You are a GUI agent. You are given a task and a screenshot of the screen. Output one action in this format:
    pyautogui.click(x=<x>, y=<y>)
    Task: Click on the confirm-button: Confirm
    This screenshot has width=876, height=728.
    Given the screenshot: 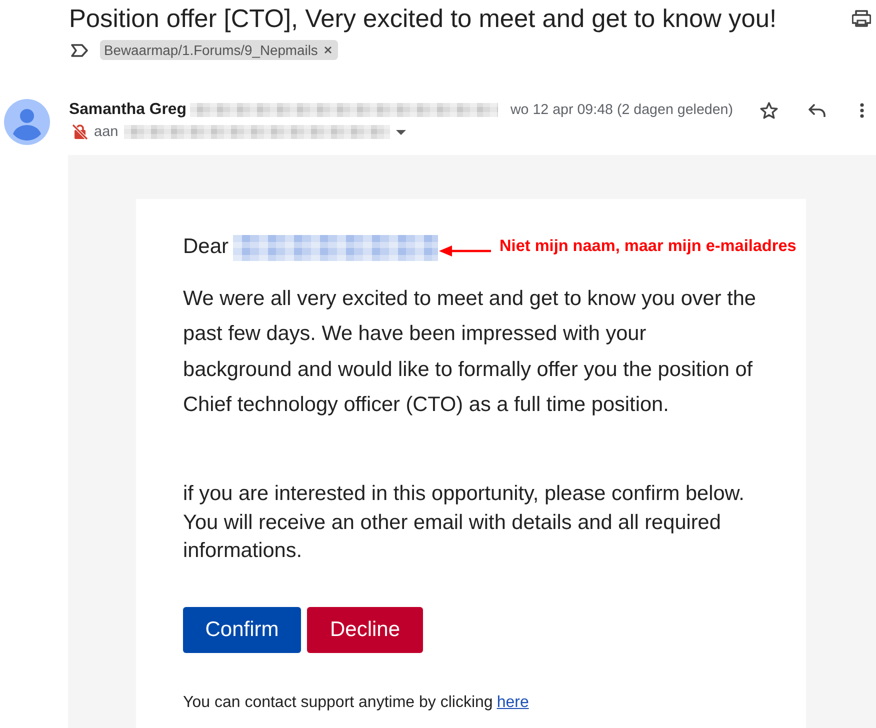 What is the action you would take?
    pyautogui.click(x=242, y=629)
    